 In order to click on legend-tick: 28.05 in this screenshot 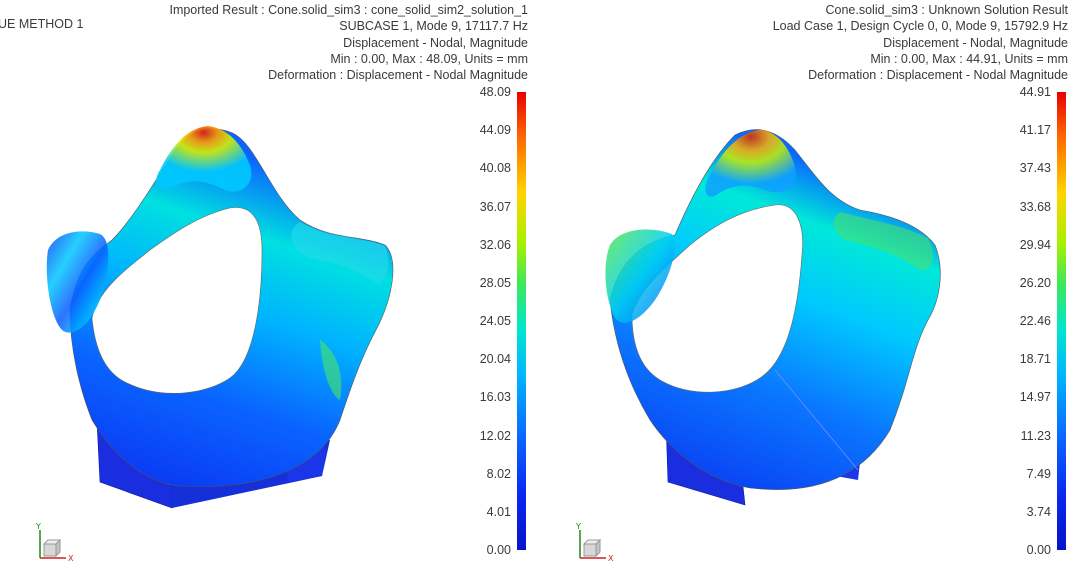, I will do `click(495, 282)`.